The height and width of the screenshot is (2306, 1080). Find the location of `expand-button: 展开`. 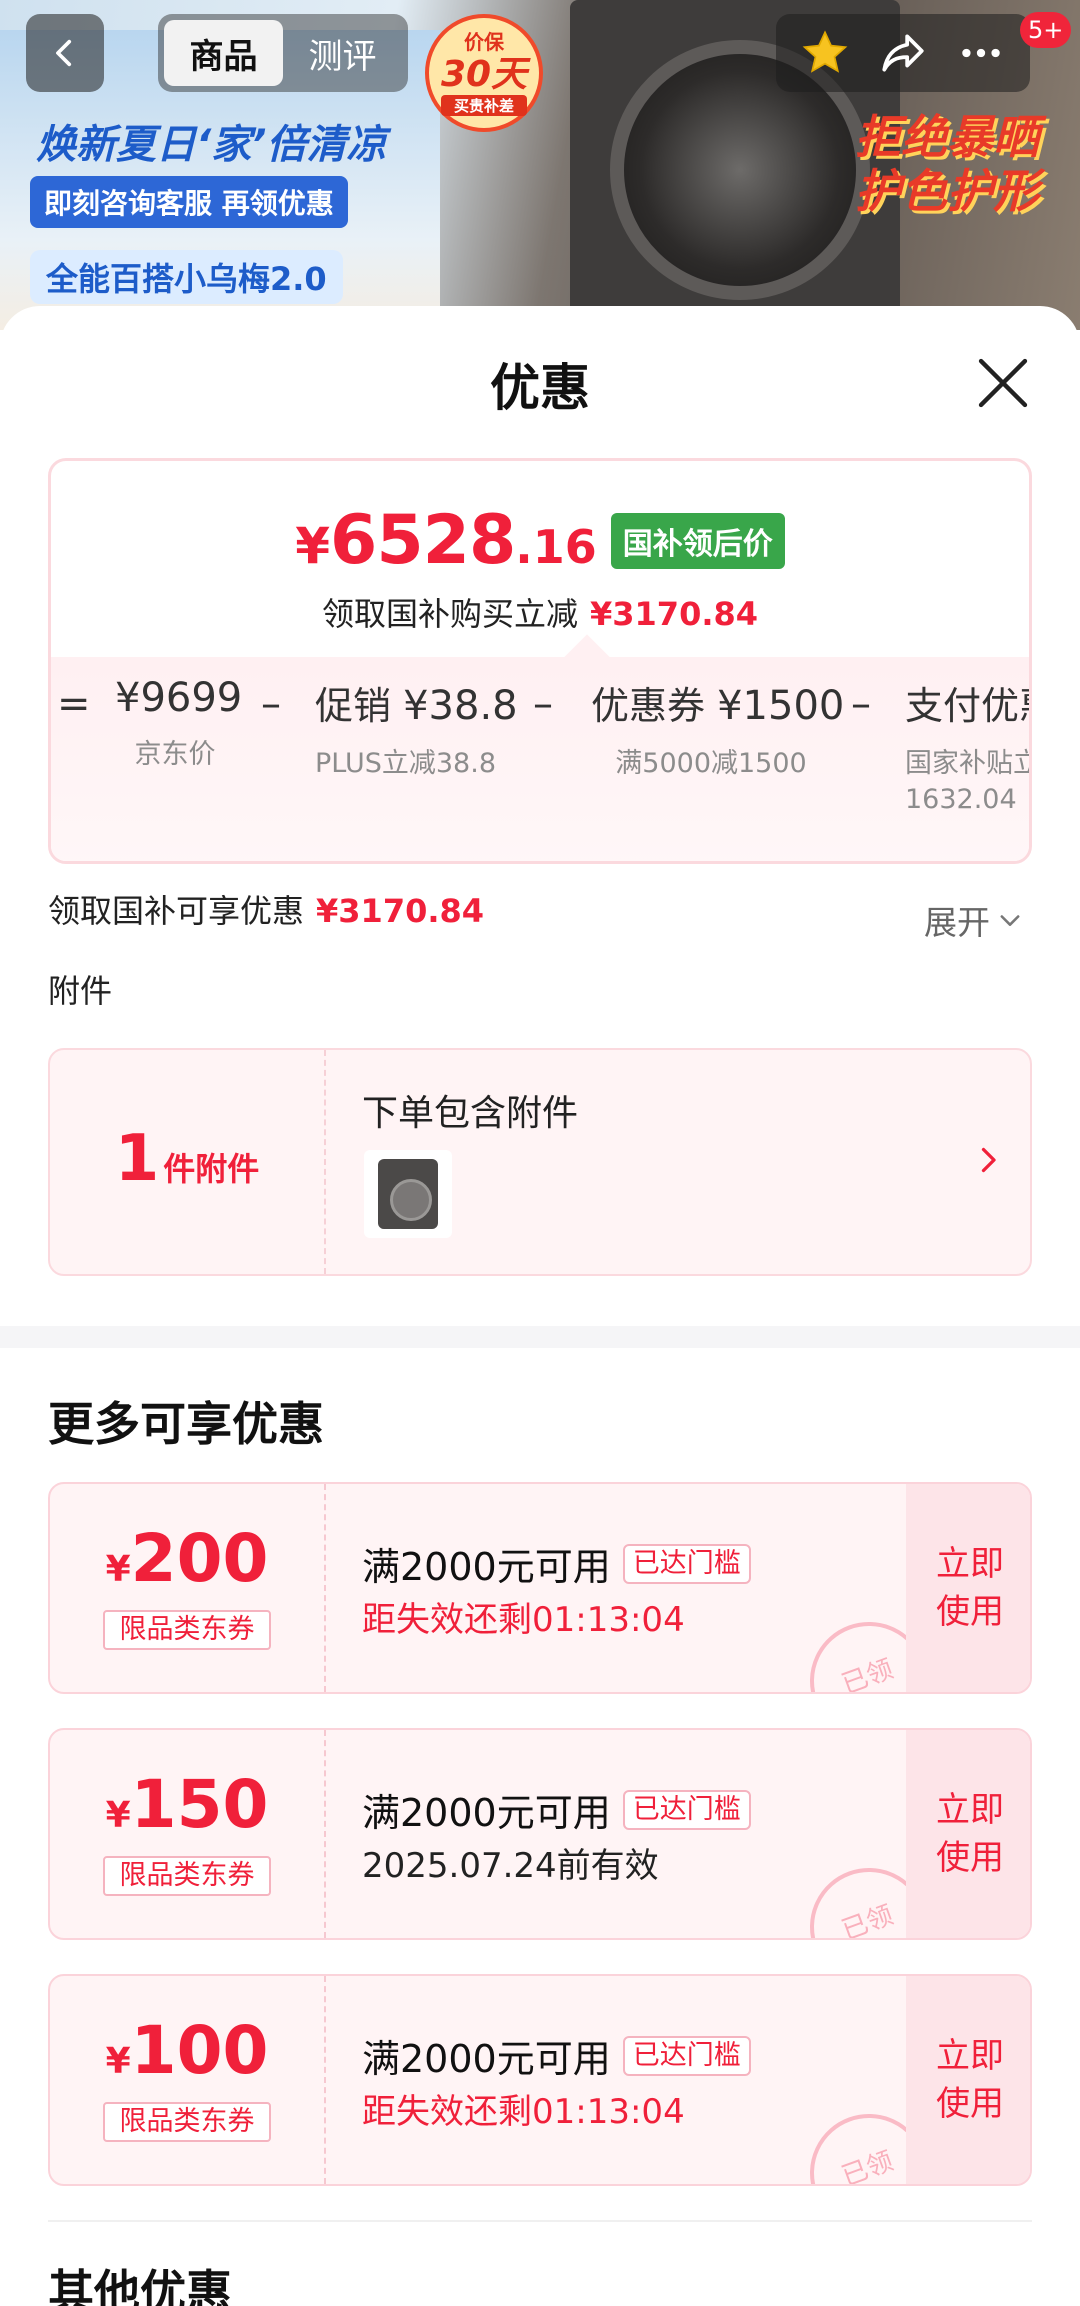

expand-button: 展开 is located at coordinates (974, 920).